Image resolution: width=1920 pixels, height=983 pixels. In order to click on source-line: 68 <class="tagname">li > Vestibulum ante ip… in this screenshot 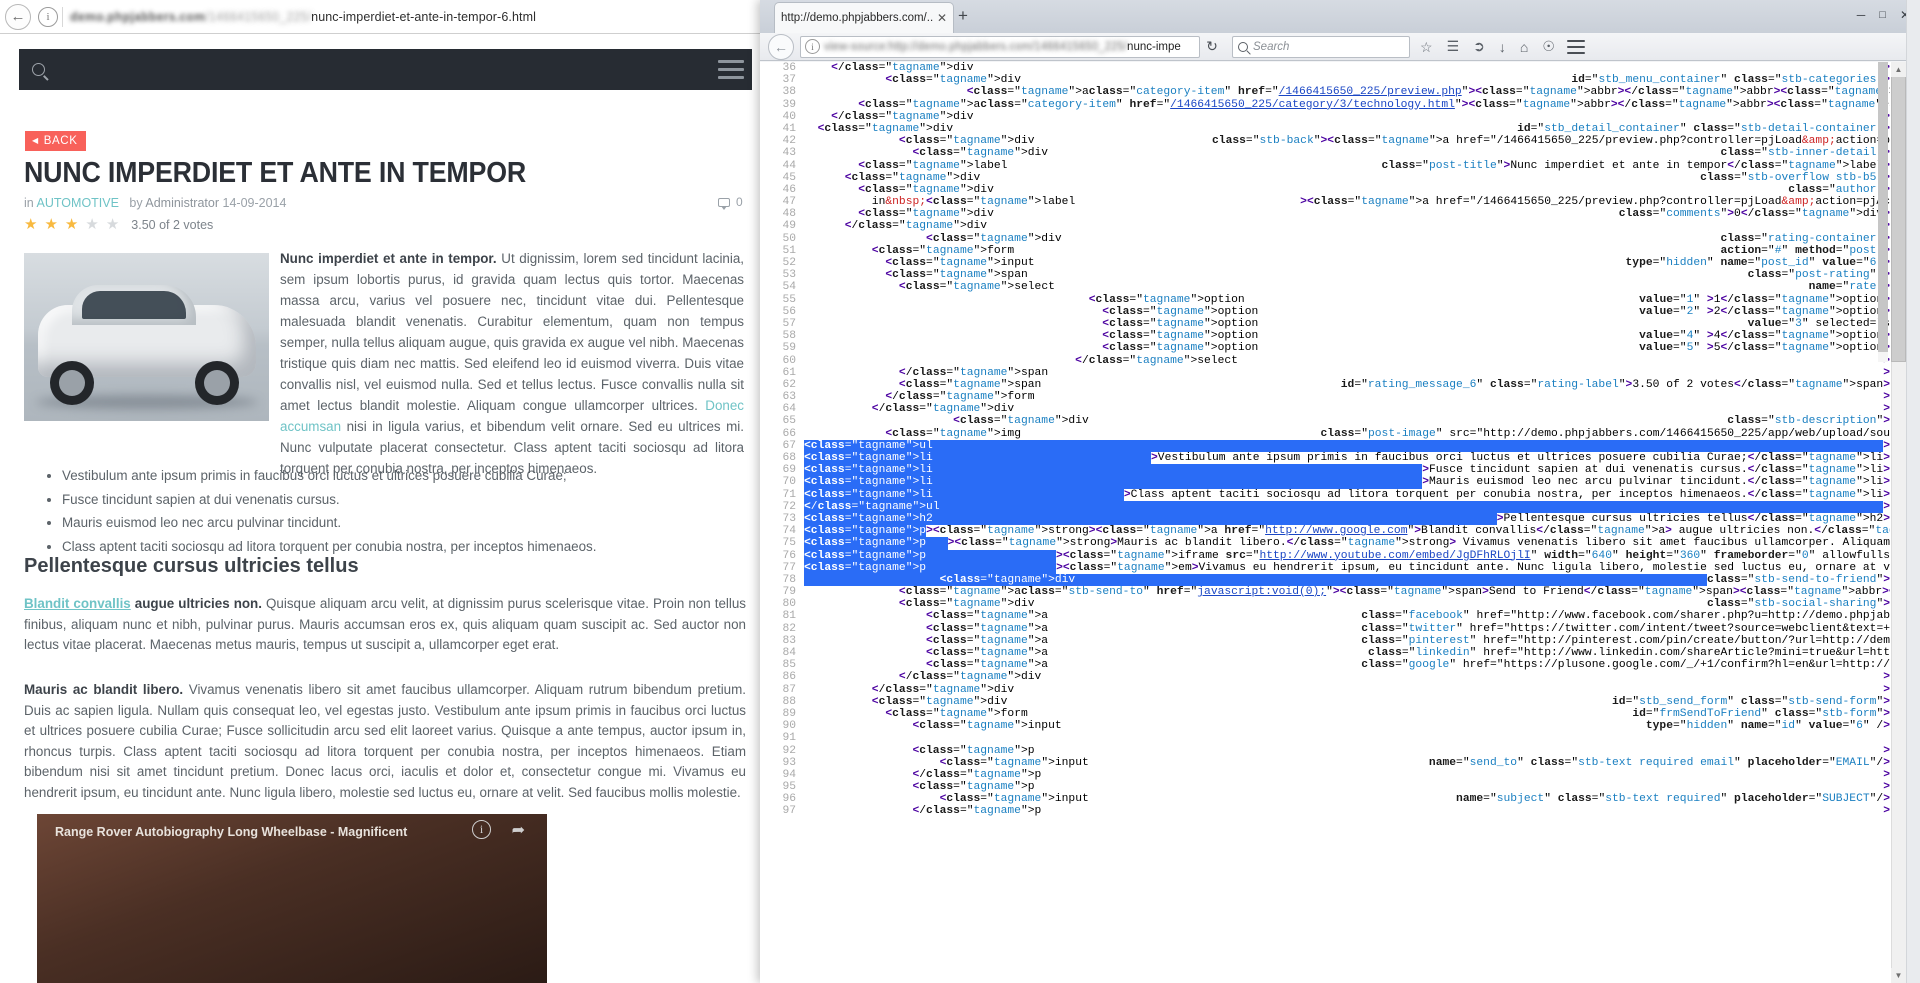, I will do `click(1331, 458)`.